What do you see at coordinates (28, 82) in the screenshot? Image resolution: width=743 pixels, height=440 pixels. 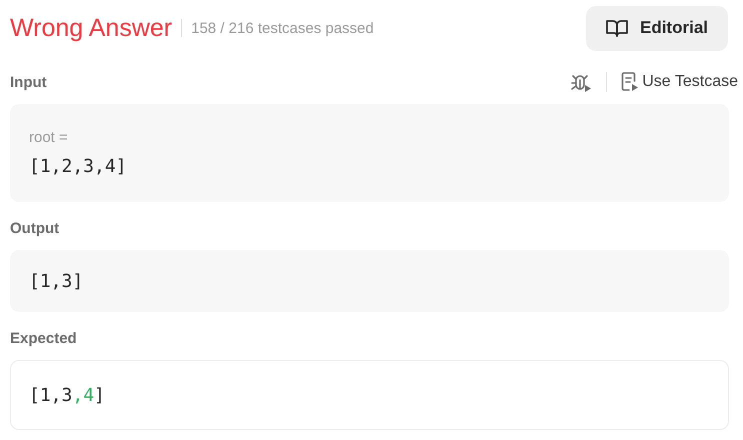 I see `input-label: Input` at bounding box center [28, 82].